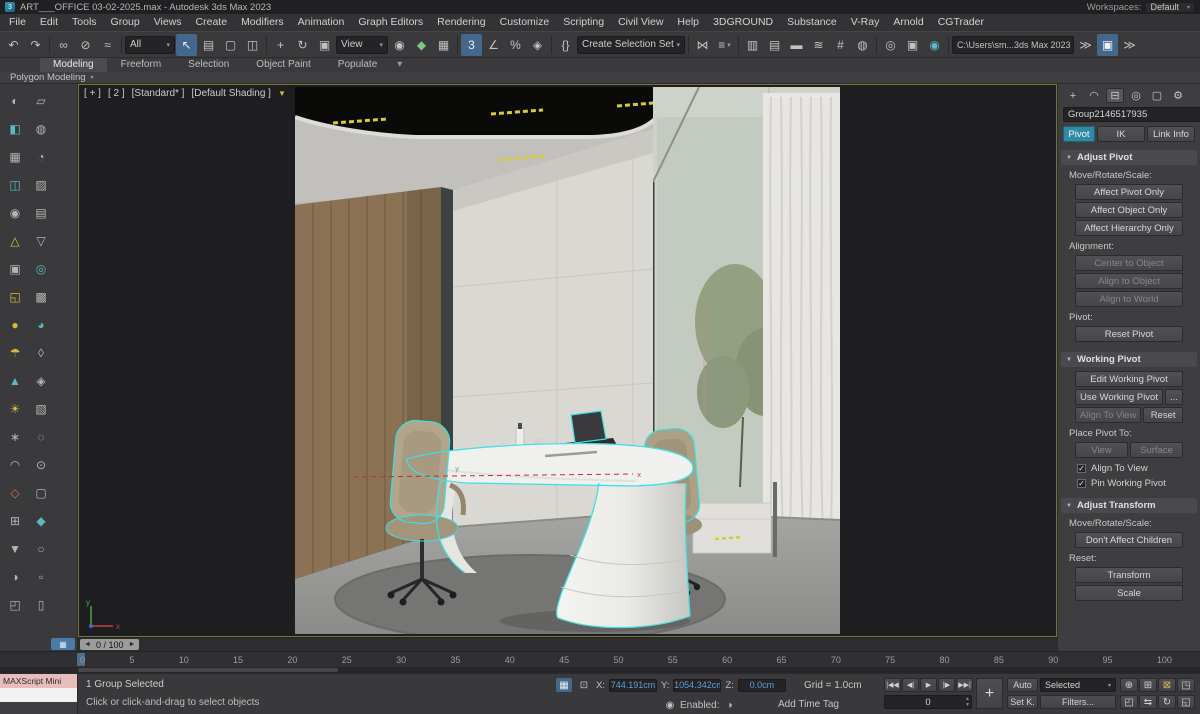  Describe the element at coordinates (41, 157) in the screenshot. I see `left-tool-icon: ◔` at that location.